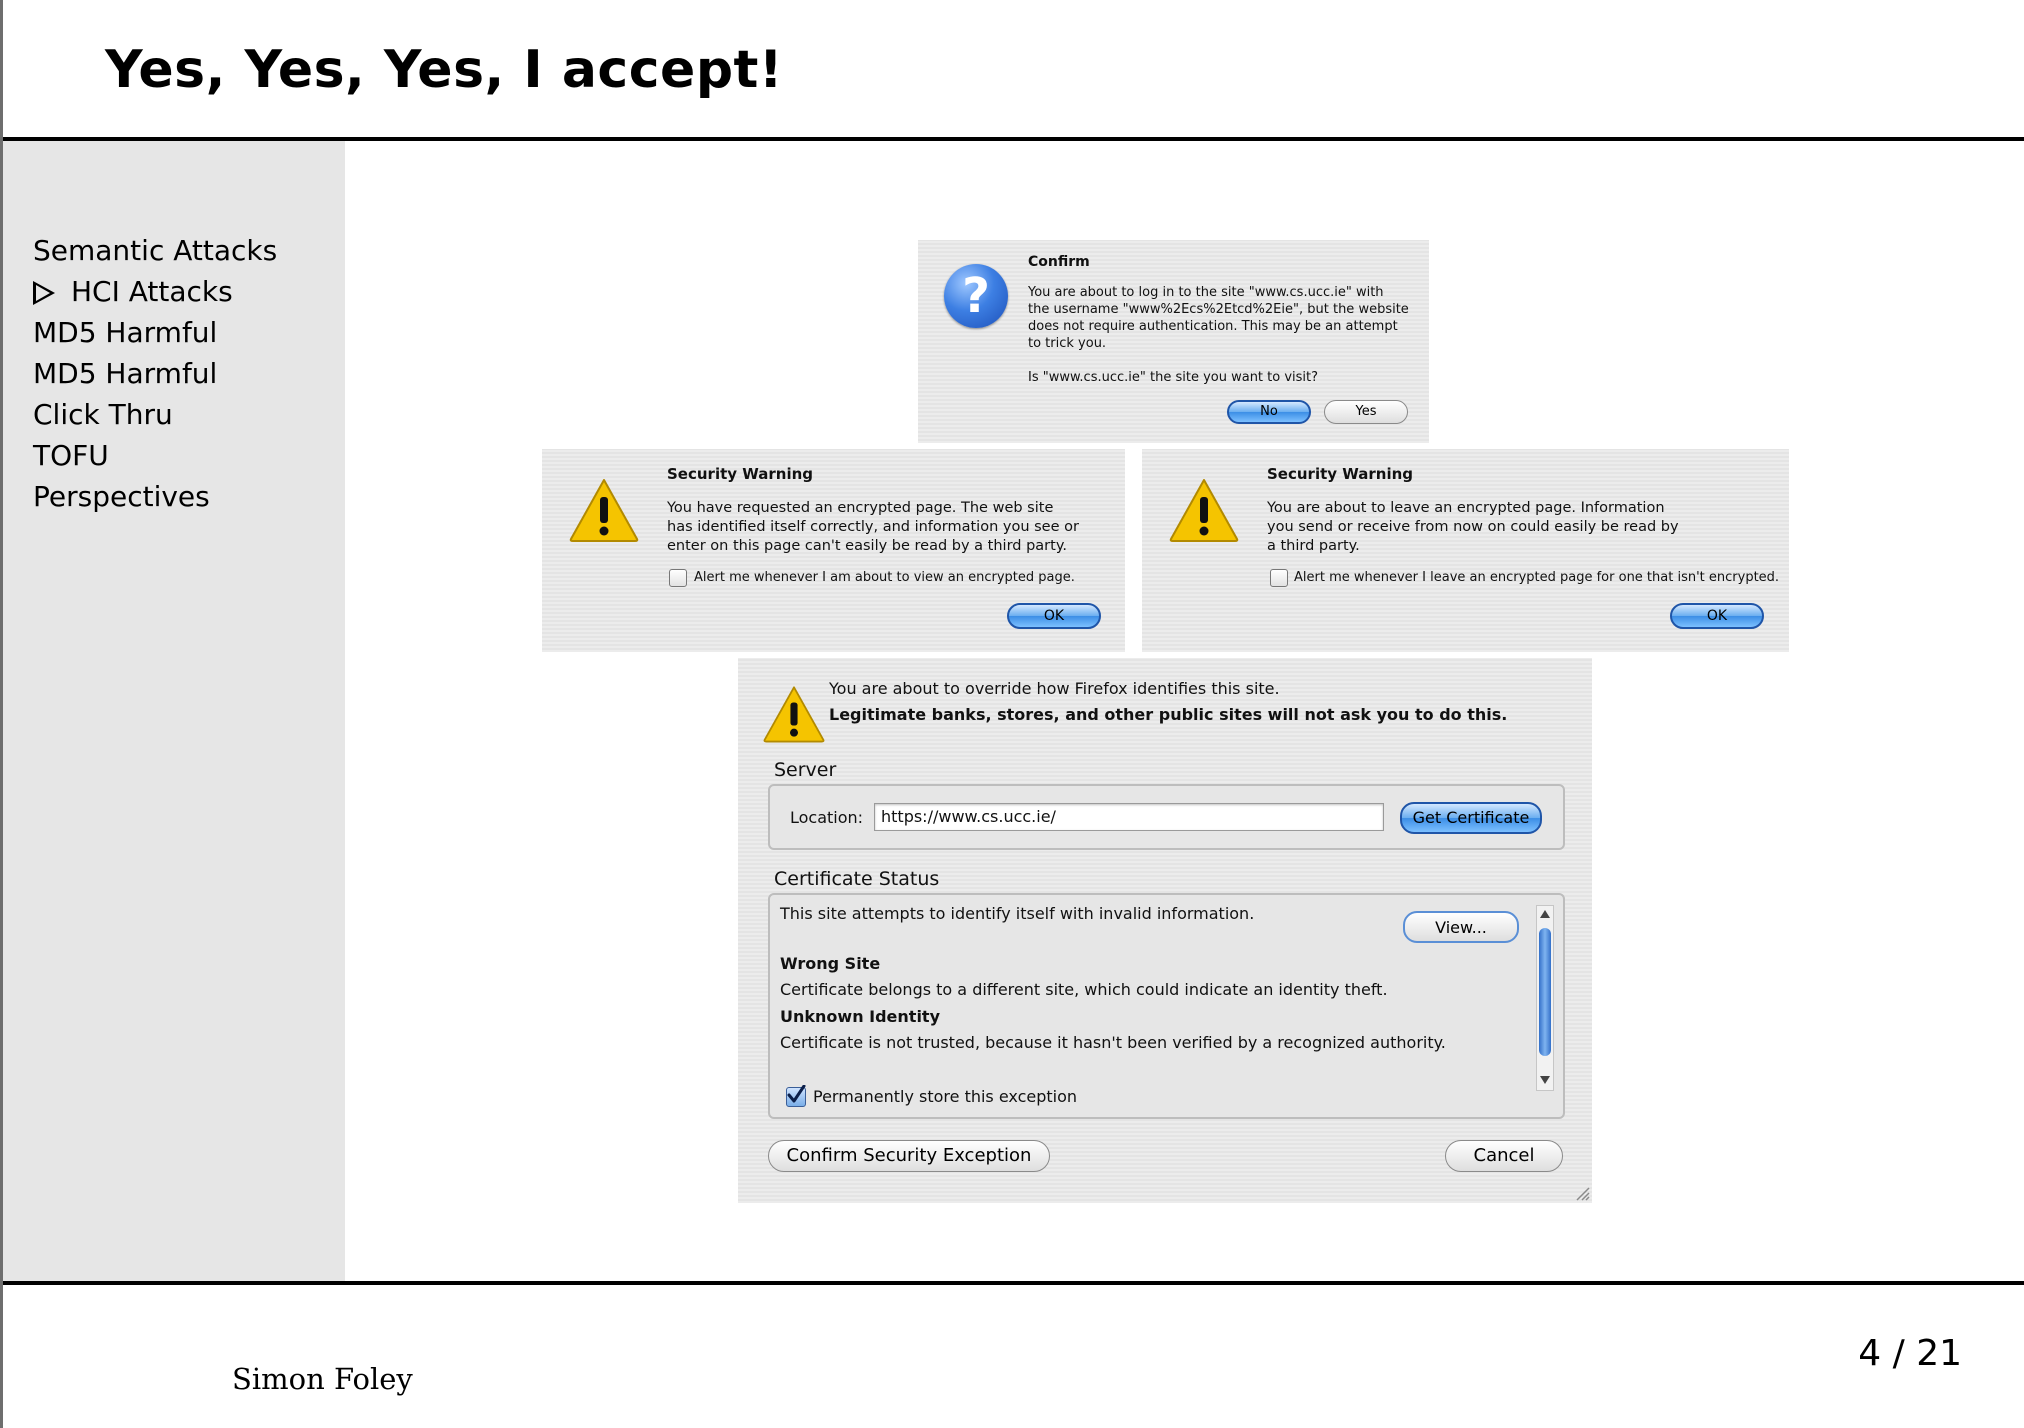 This screenshot has height=1428, width=2024. Describe the element at coordinates (155, 455) in the screenshot. I see `nav-item-tofu: TOFU` at that location.